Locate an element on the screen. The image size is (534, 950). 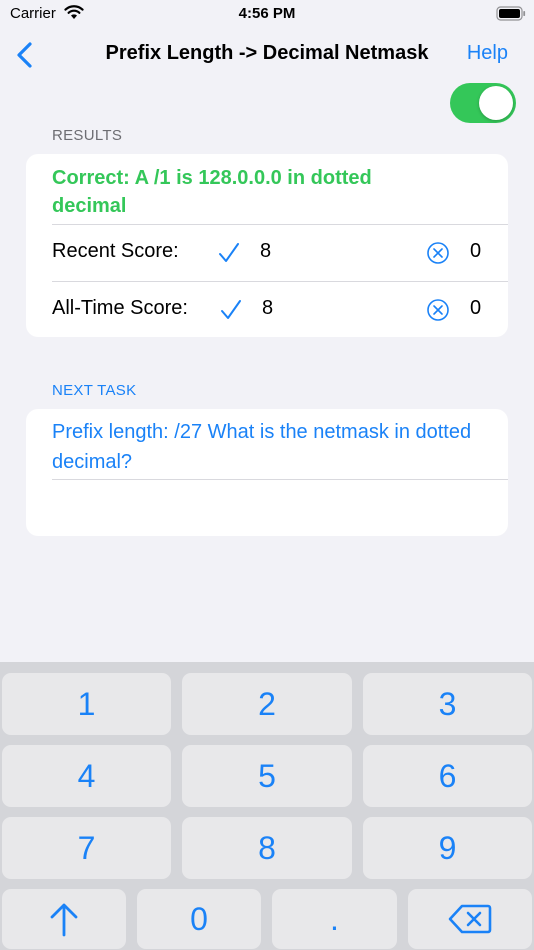
key-label: 1 is located at coordinates (86, 704).